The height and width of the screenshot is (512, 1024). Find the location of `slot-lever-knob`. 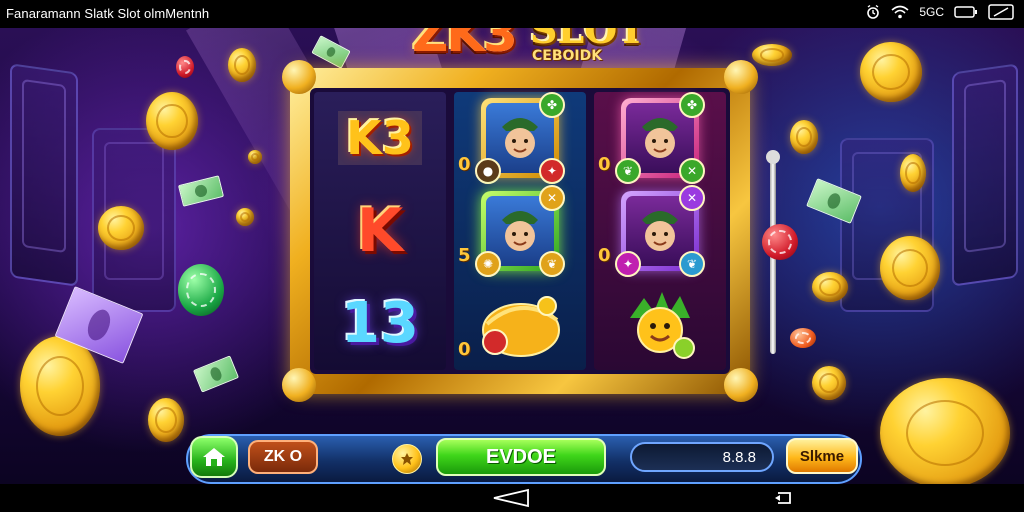

slot-lever-knob is located at coordinates (773, 157).